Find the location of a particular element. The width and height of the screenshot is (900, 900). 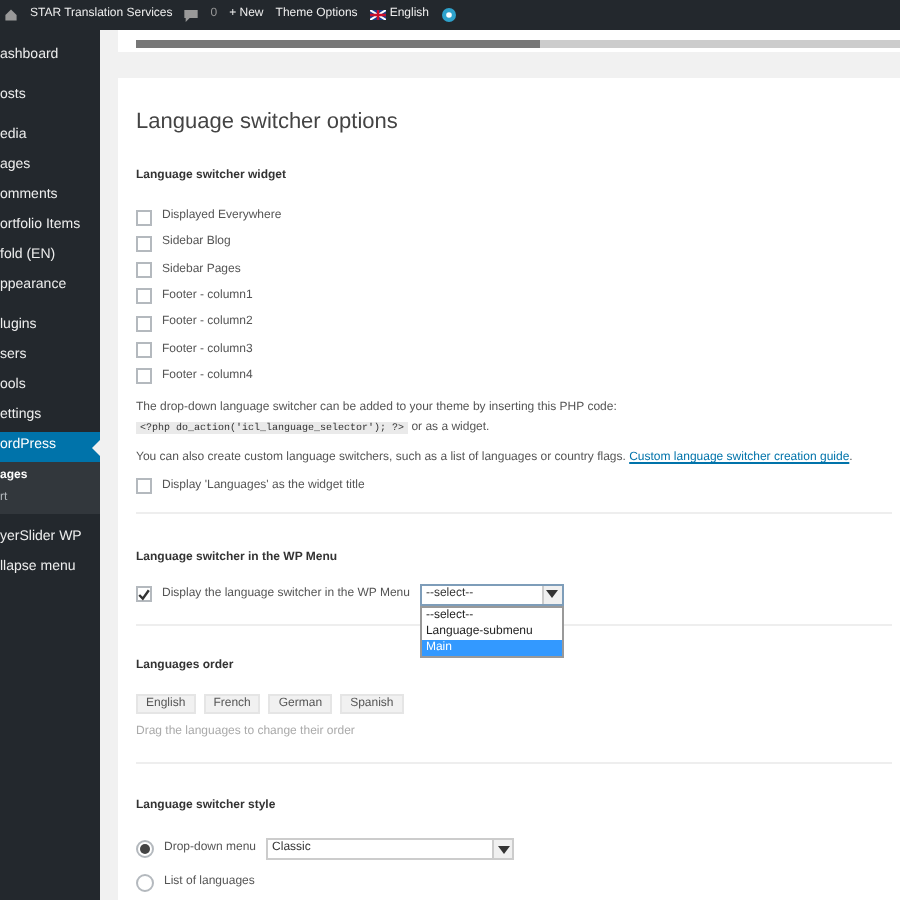

home-icon is located at coordinates (11, 15).